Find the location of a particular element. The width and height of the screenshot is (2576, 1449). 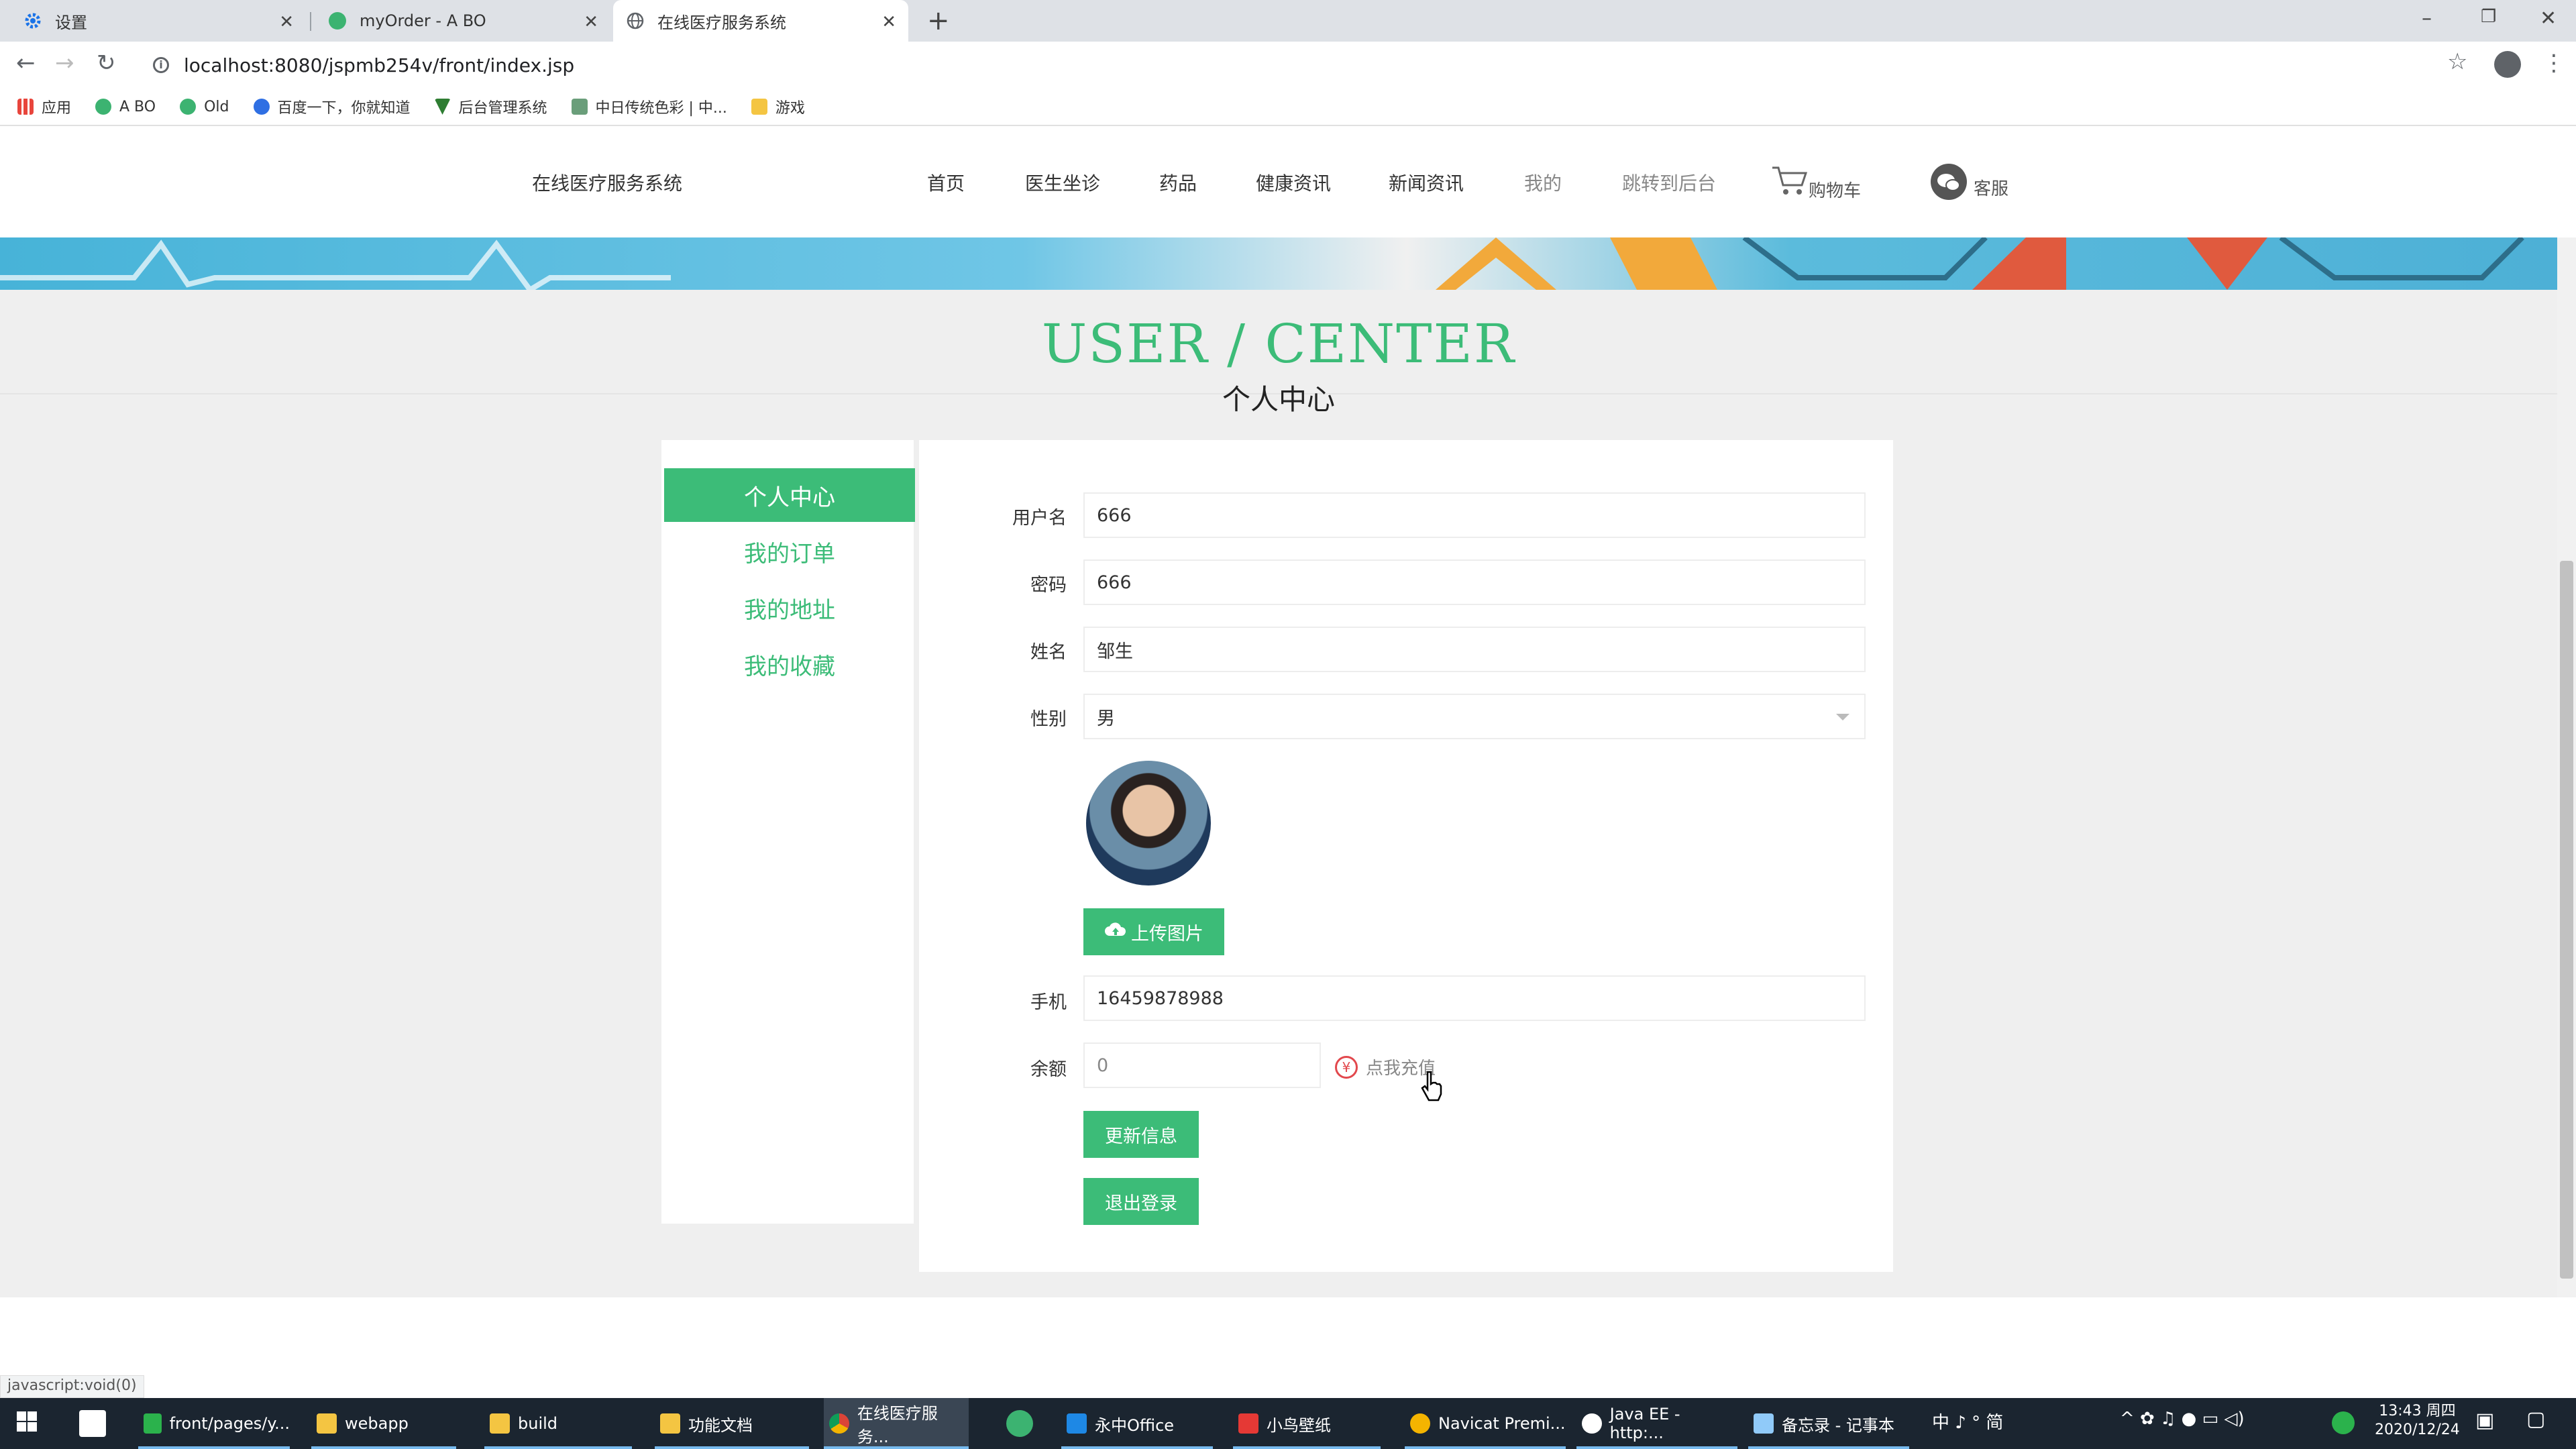

bookmark-old: Old is located at coordinates (204, 107).